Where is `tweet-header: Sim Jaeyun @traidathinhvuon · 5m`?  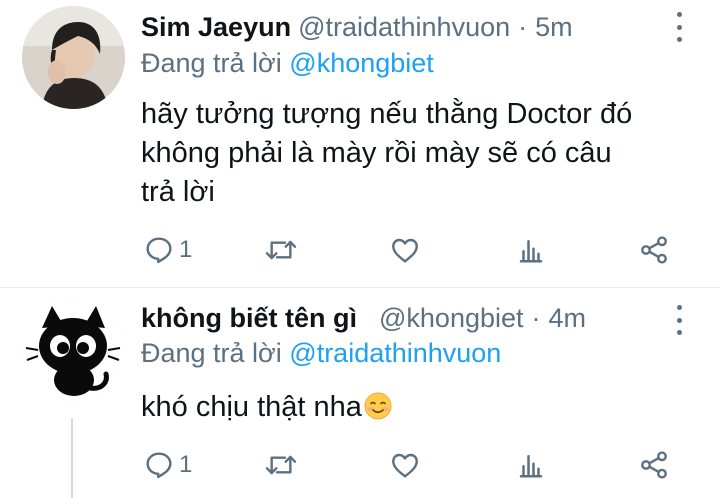
tweet-header: Sim Jaeyun @traidathinhvuon · 5m is located at coordinates (357, 27).